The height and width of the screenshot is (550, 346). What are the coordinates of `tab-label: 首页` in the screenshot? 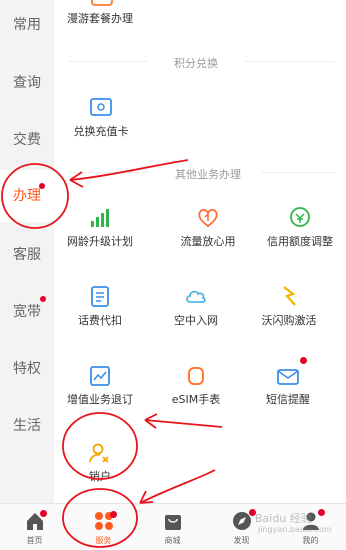 It's located at (34, 540).